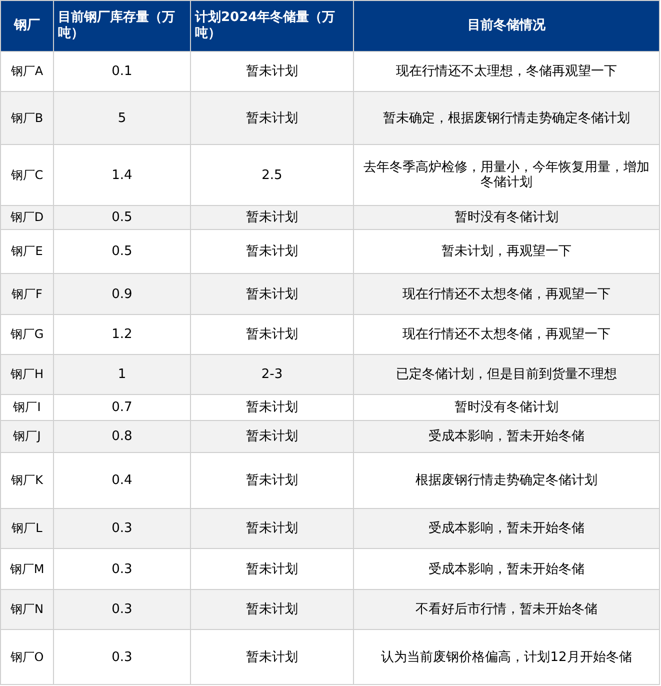 This screenshot has height=686, width=661. I want to click on column-header: 钢厂, so click(27, 26).